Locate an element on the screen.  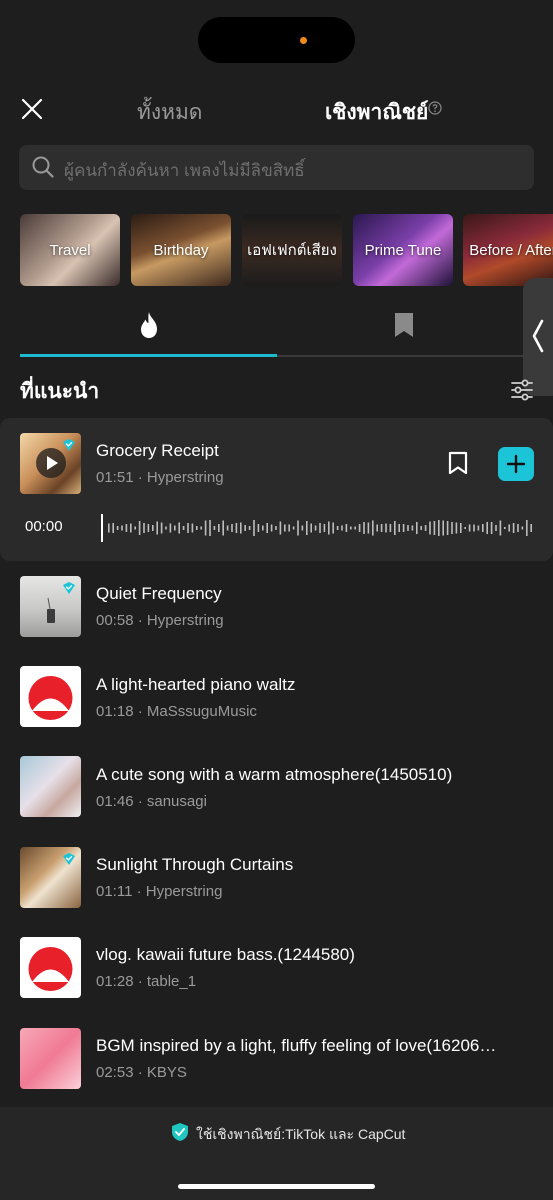
category-prime-tune: Prime Tune is located at coordinates (403, 250).